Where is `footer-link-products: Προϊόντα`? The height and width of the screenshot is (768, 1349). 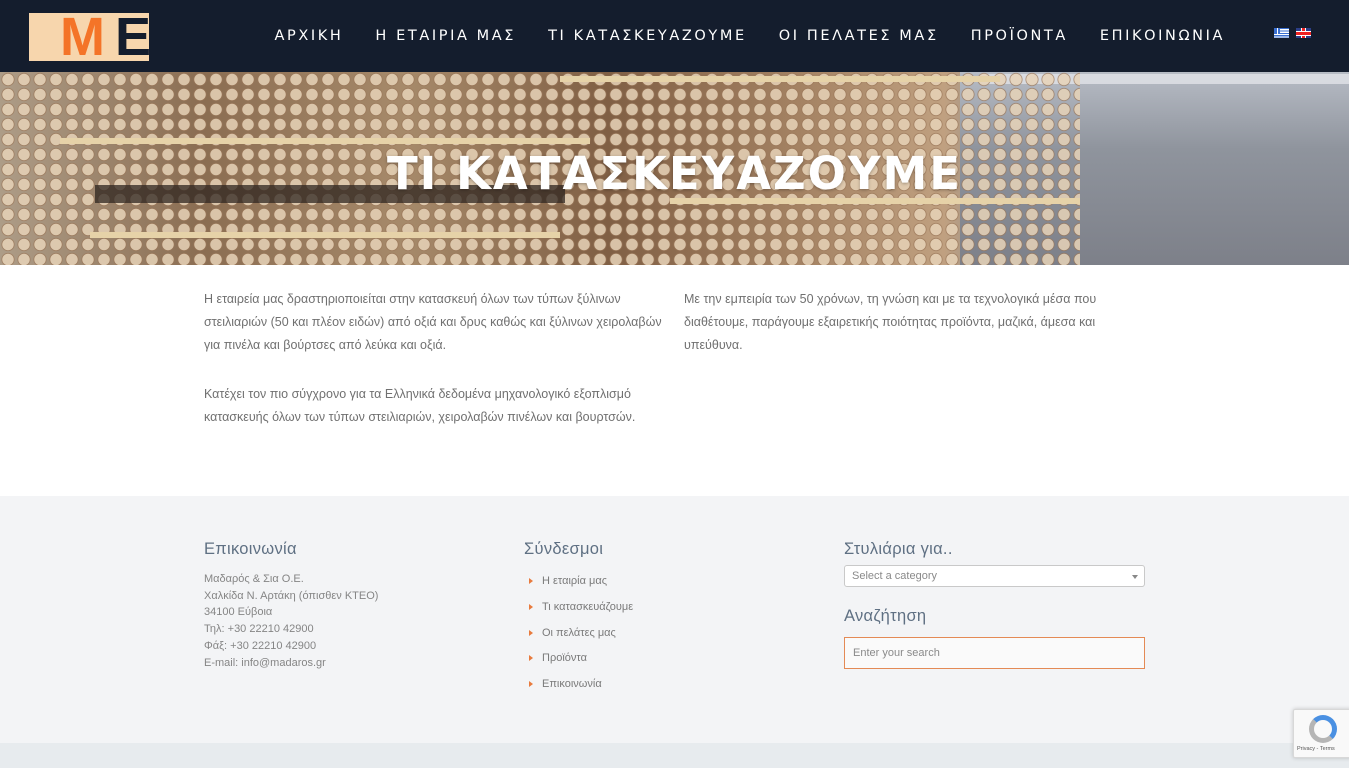
footer-link-products: Προϊόντα is located at coordinates (564, 658).